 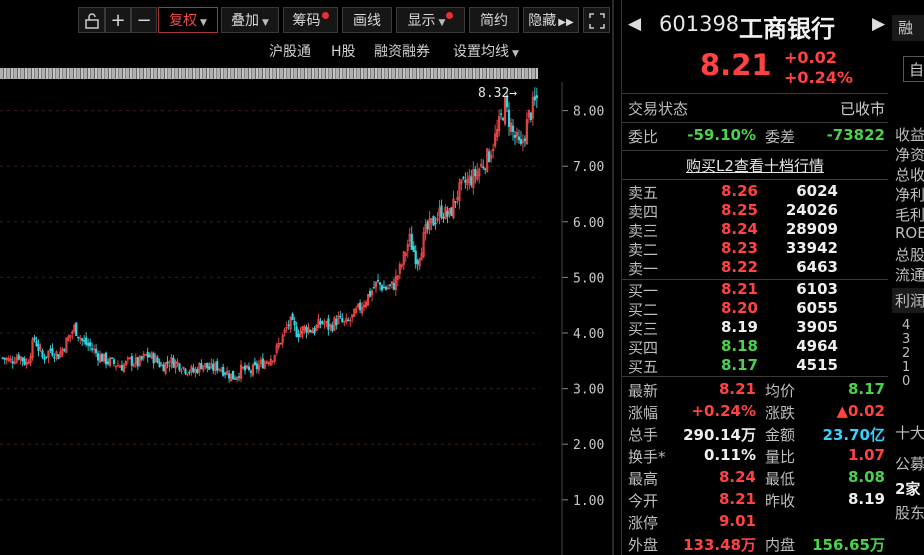 What do you see at coordinates (755, 268) in the screenshot?
I see `ask-row: 卖一 8.22 6463` at bounding box center [755, 268].